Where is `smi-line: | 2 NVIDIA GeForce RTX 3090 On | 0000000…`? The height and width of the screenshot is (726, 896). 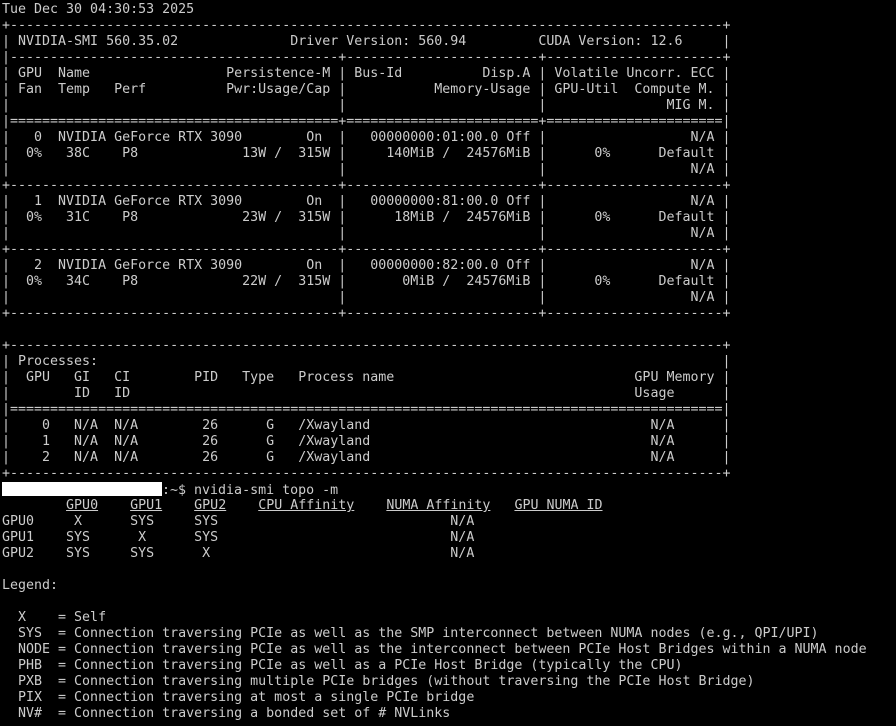 smi-line: | 2 NVIDIA GeForce RTX 3090 On | 0000000… is located at coordinates (366, 265).